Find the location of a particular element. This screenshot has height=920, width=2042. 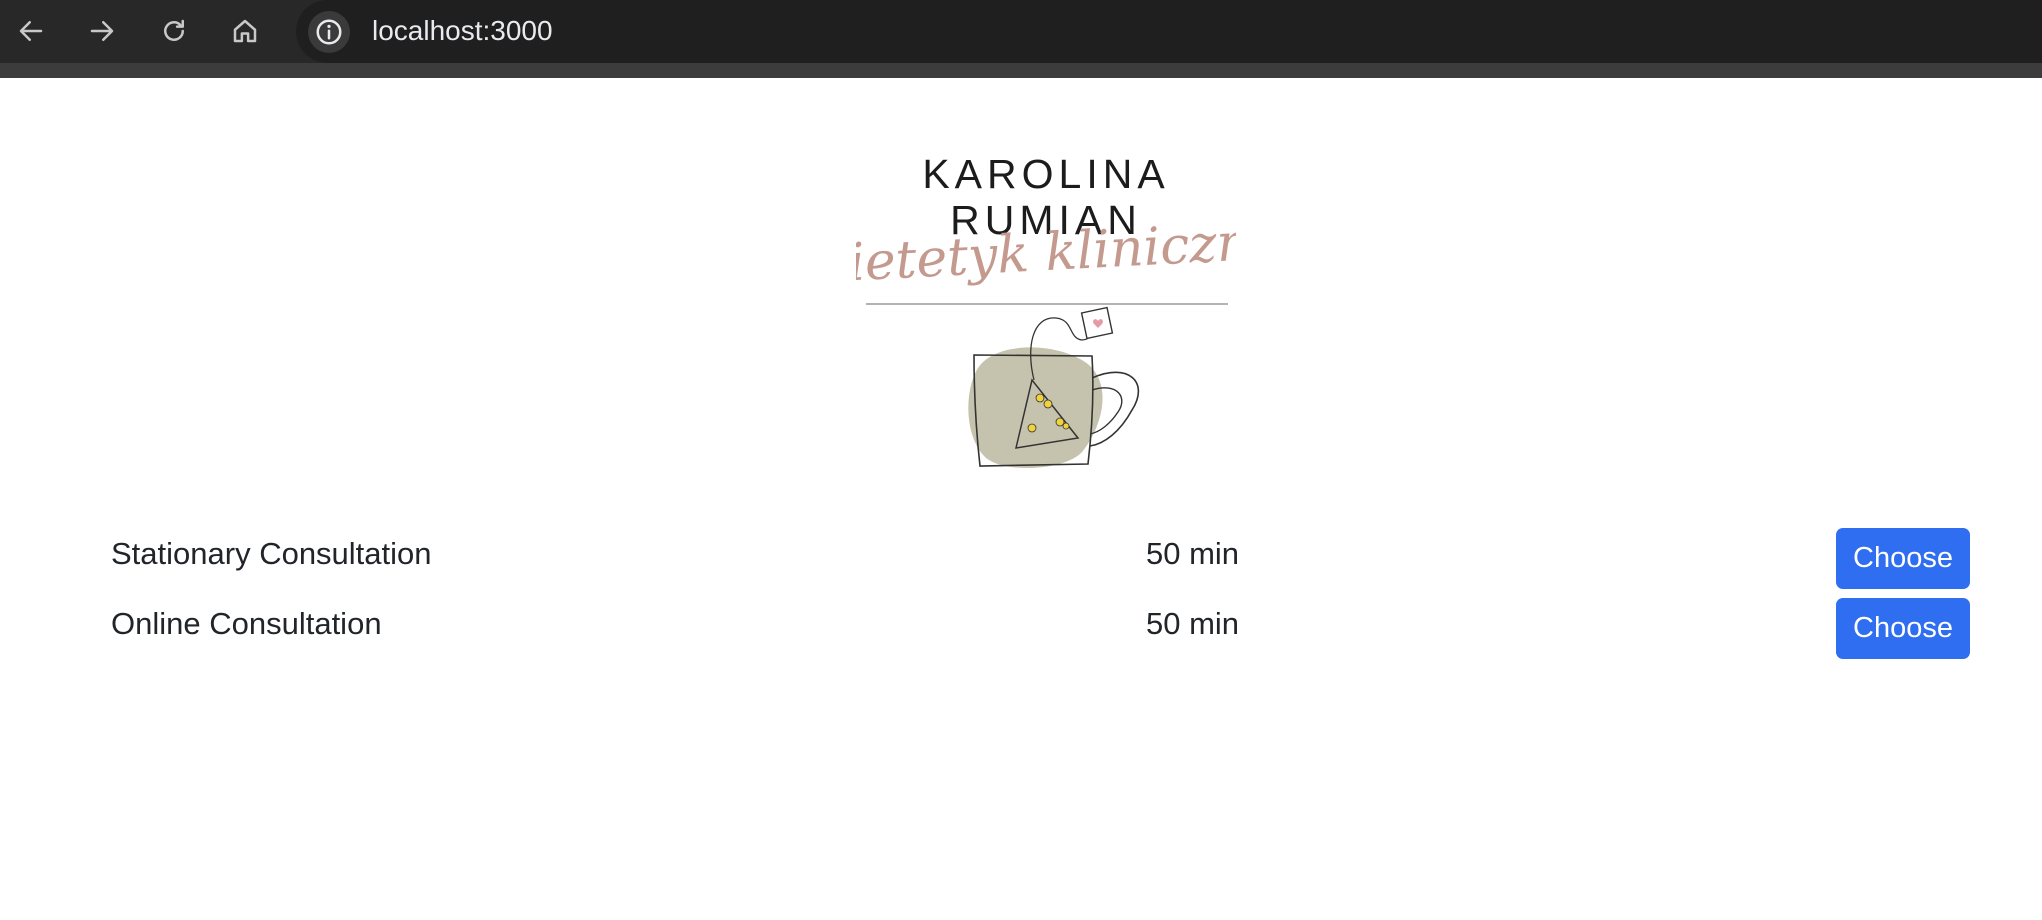

home-icon is located at coordinates (245, 31).